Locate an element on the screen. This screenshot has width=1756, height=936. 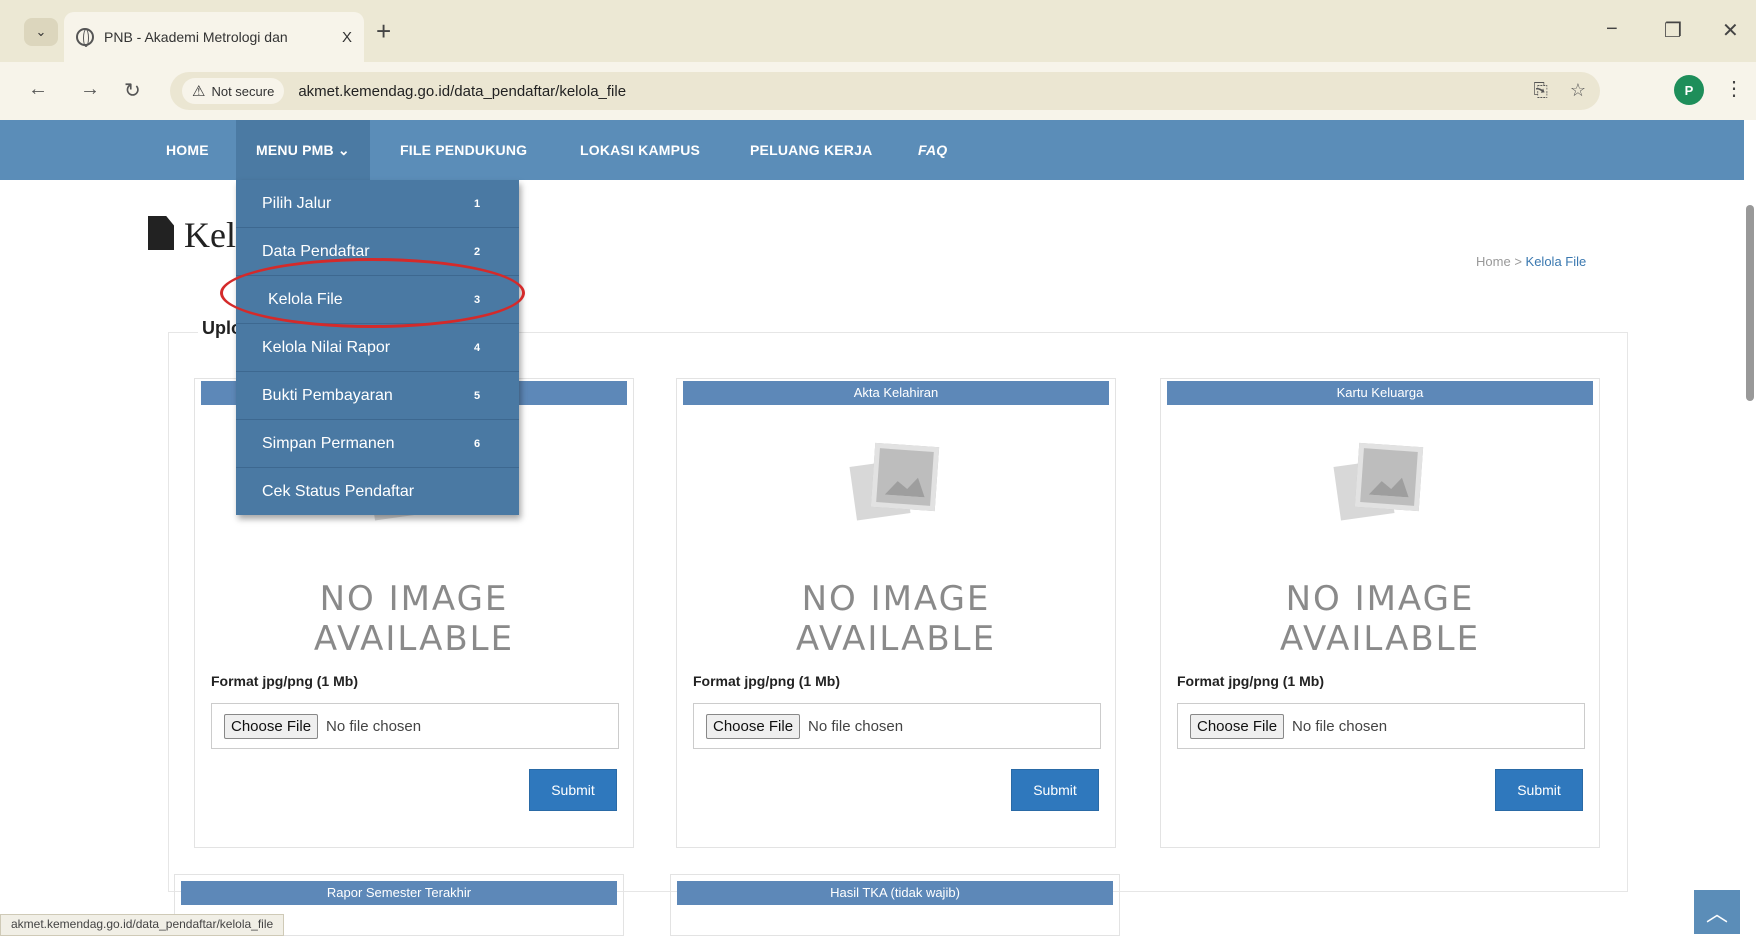
back-icon: ← is located at coordinates (38, 89).